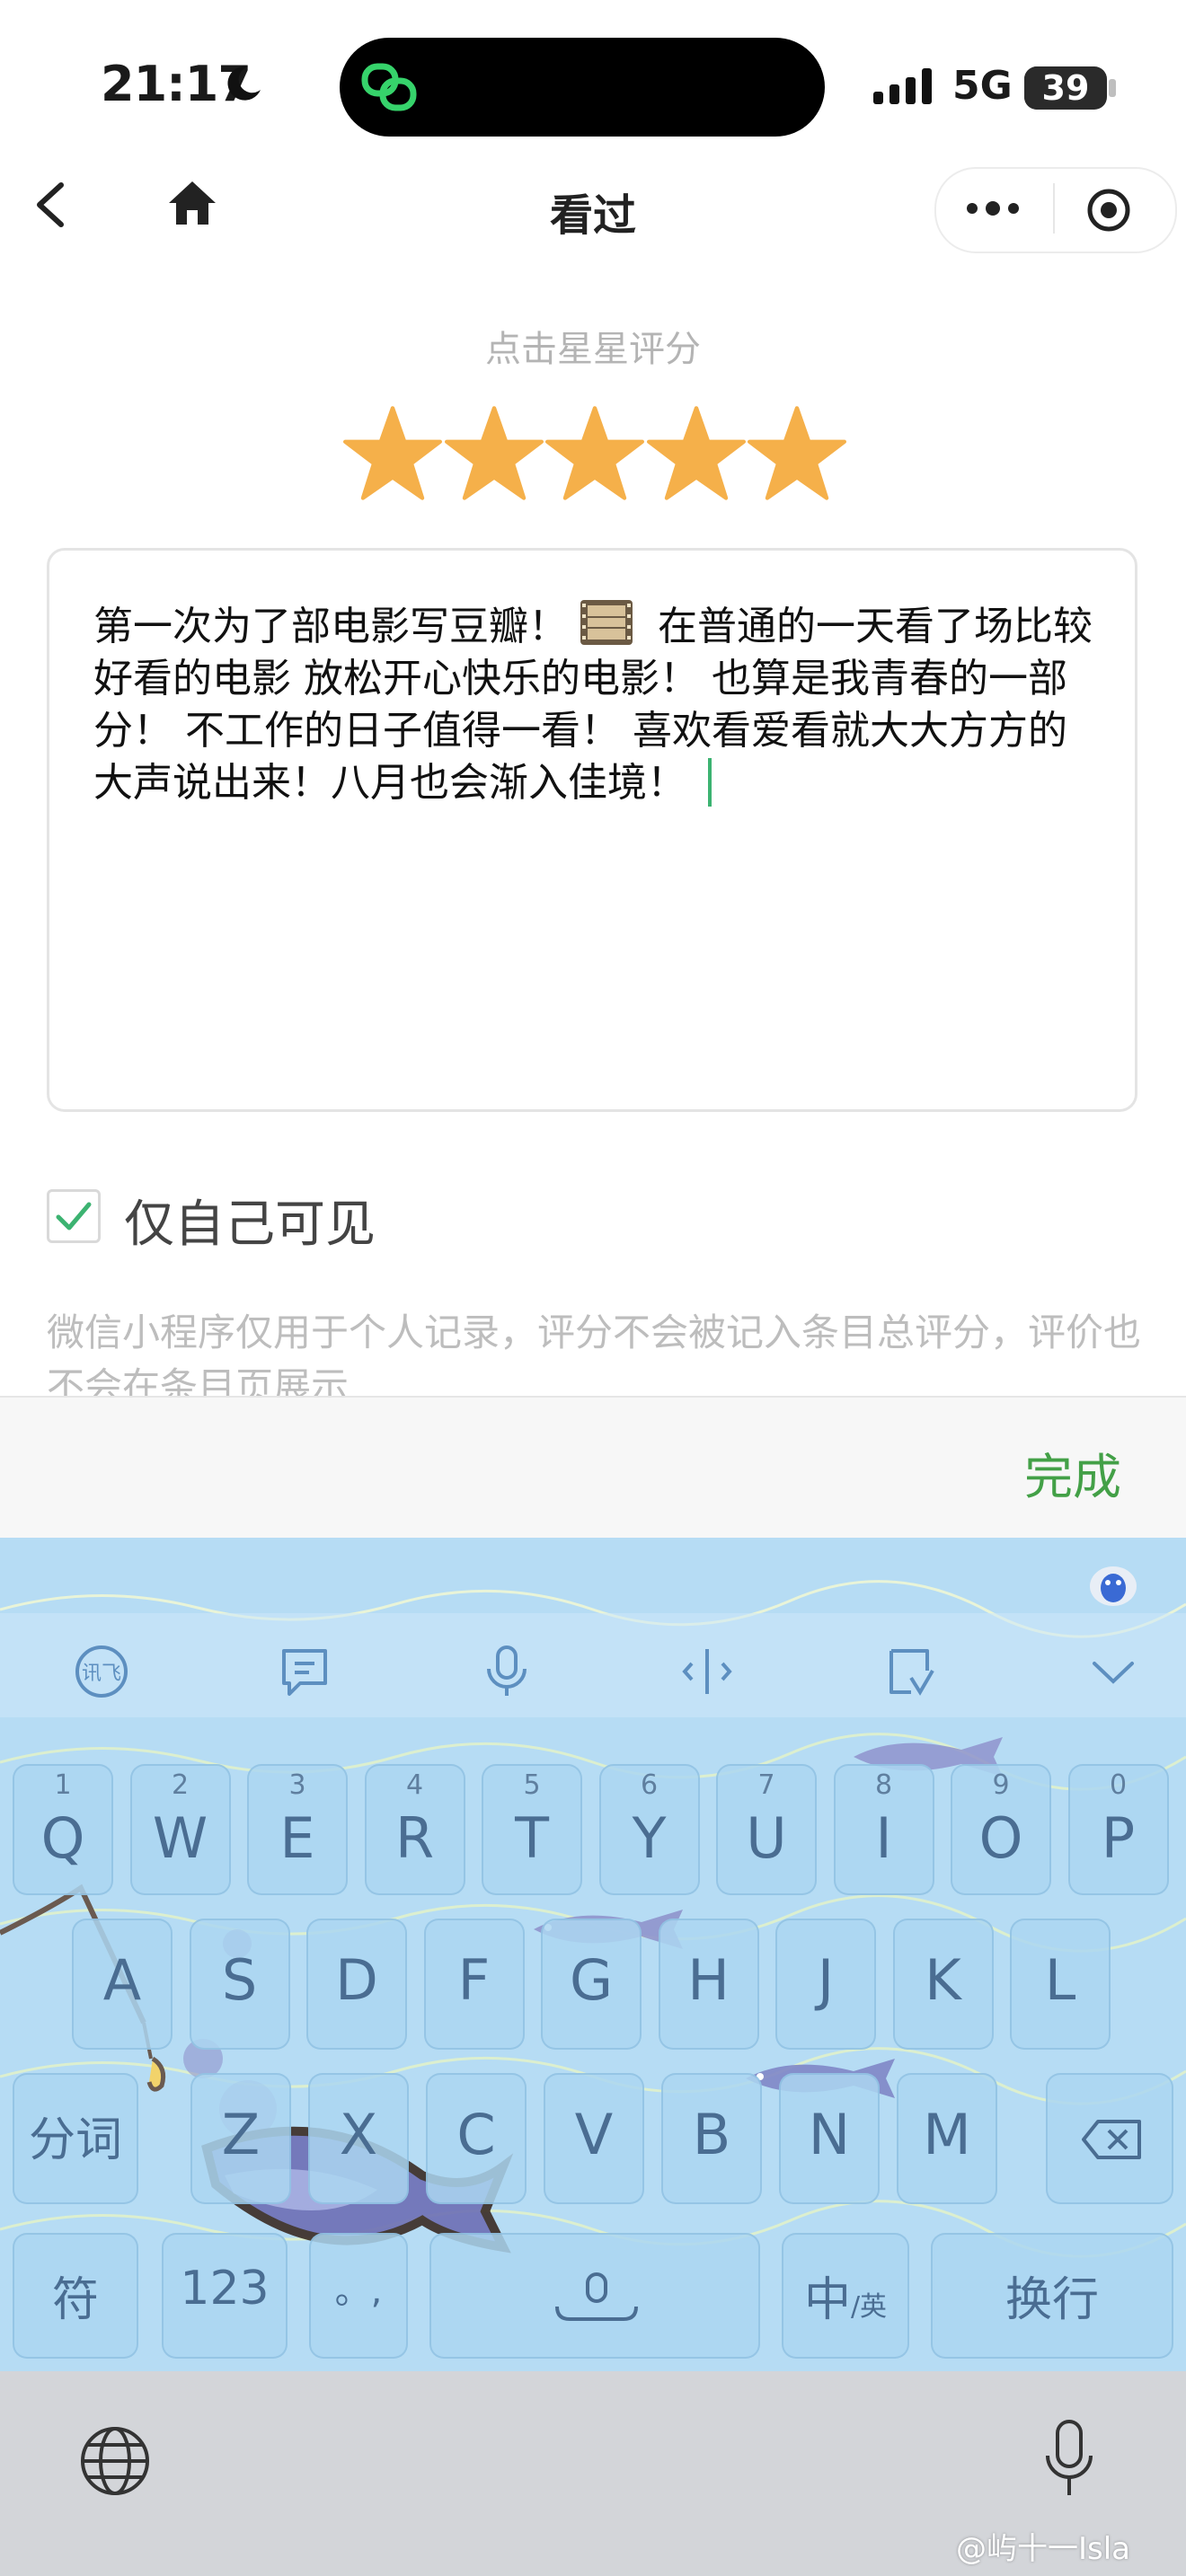 The height and width of the screenshot is (2576, 1186). I want to click on key-letter: X, so click(358, 2134).